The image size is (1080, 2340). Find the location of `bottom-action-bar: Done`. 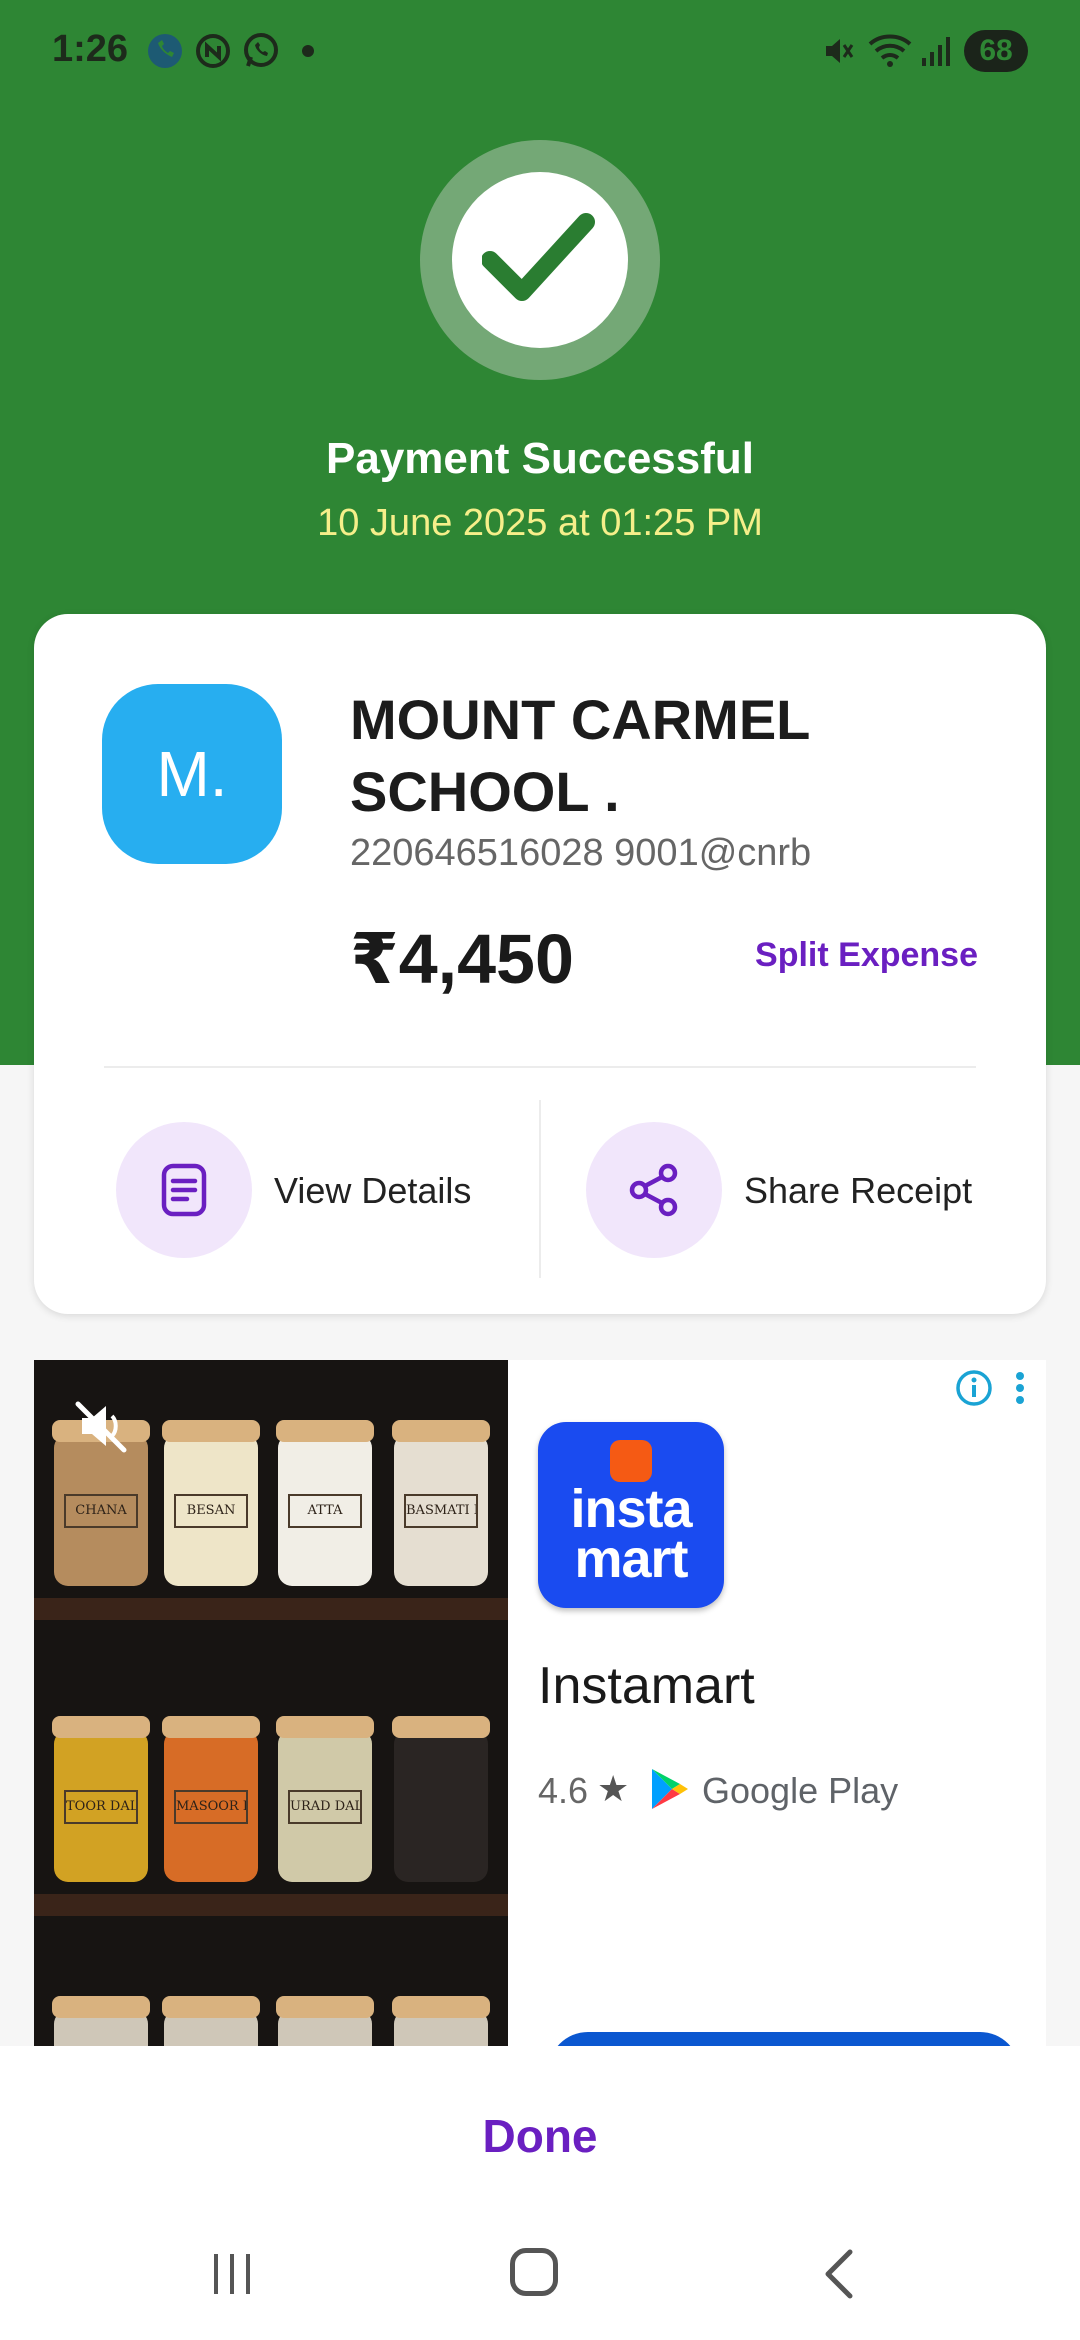

bottom-action-bar: Done is located at coordinates (540, 2193).